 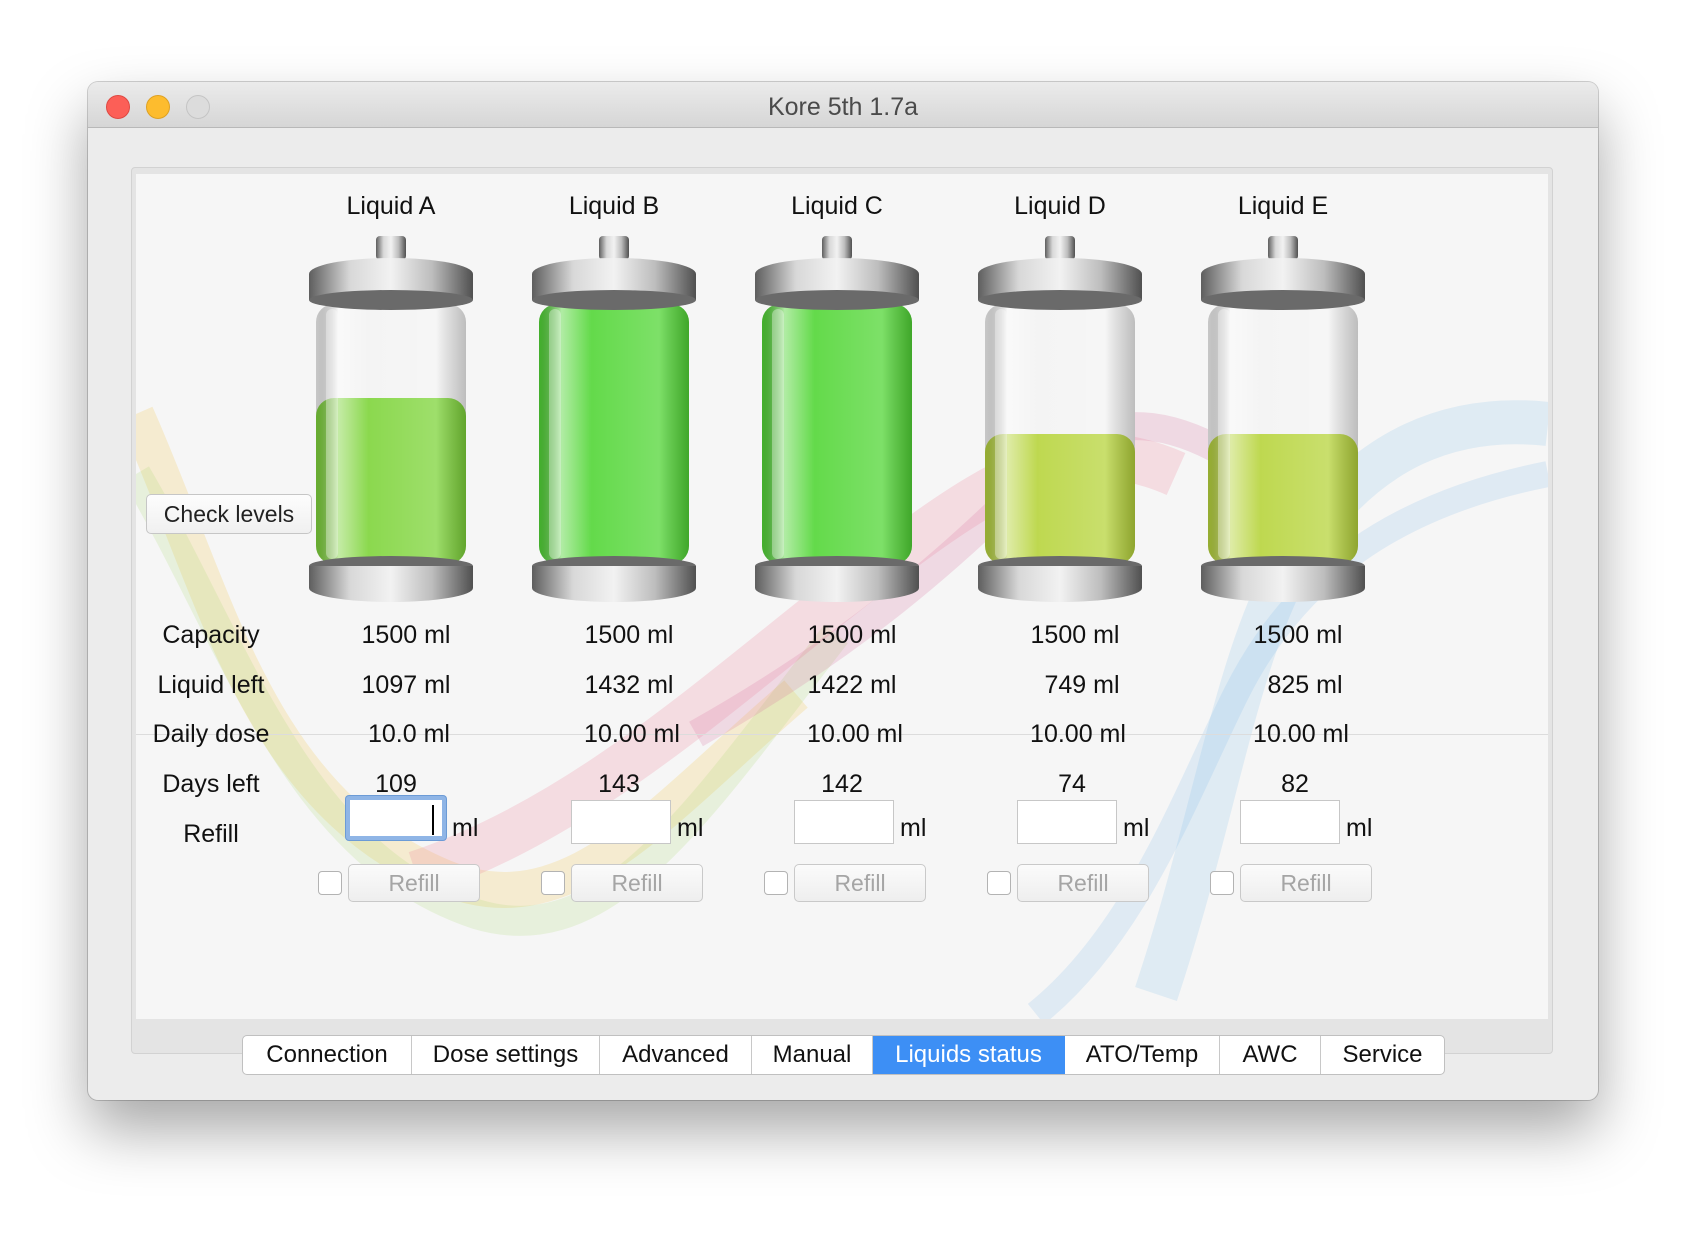 I want to click on tab-ato-temp: ATO/Temp, so click(x=1142, y=1055).